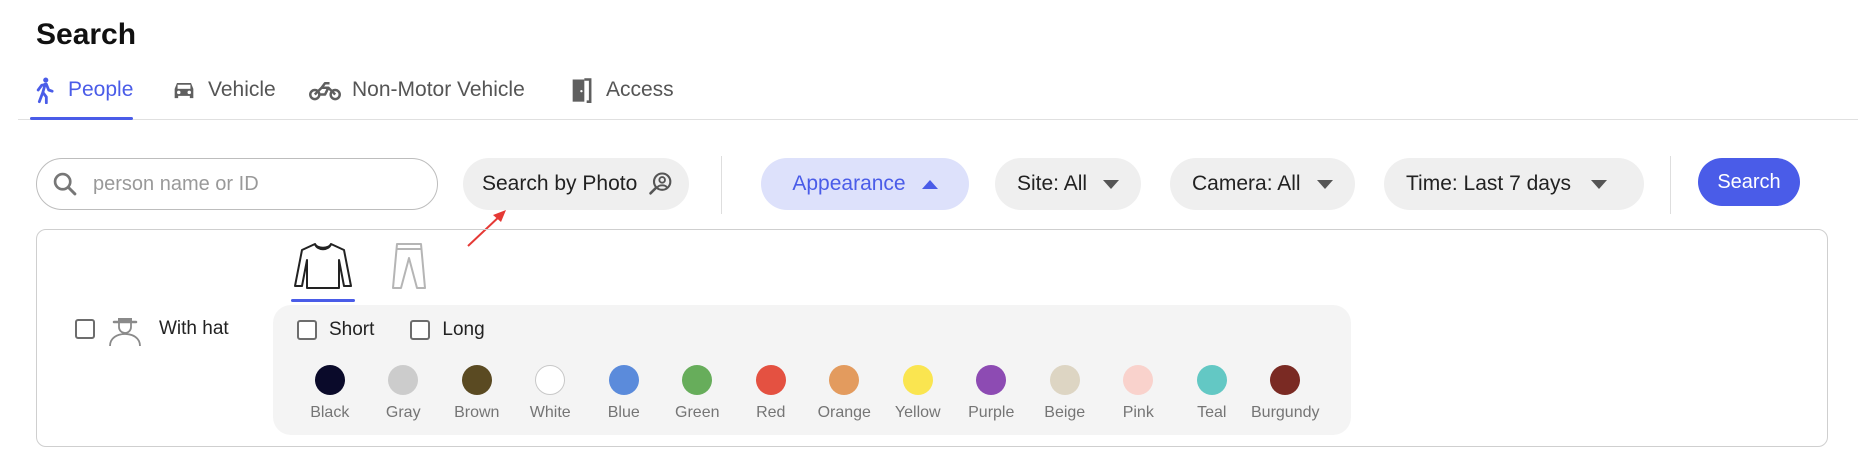 This screenshot has width=1858, height=466. I want to click on color-swatch-brown: Brown, so click(477, 393).